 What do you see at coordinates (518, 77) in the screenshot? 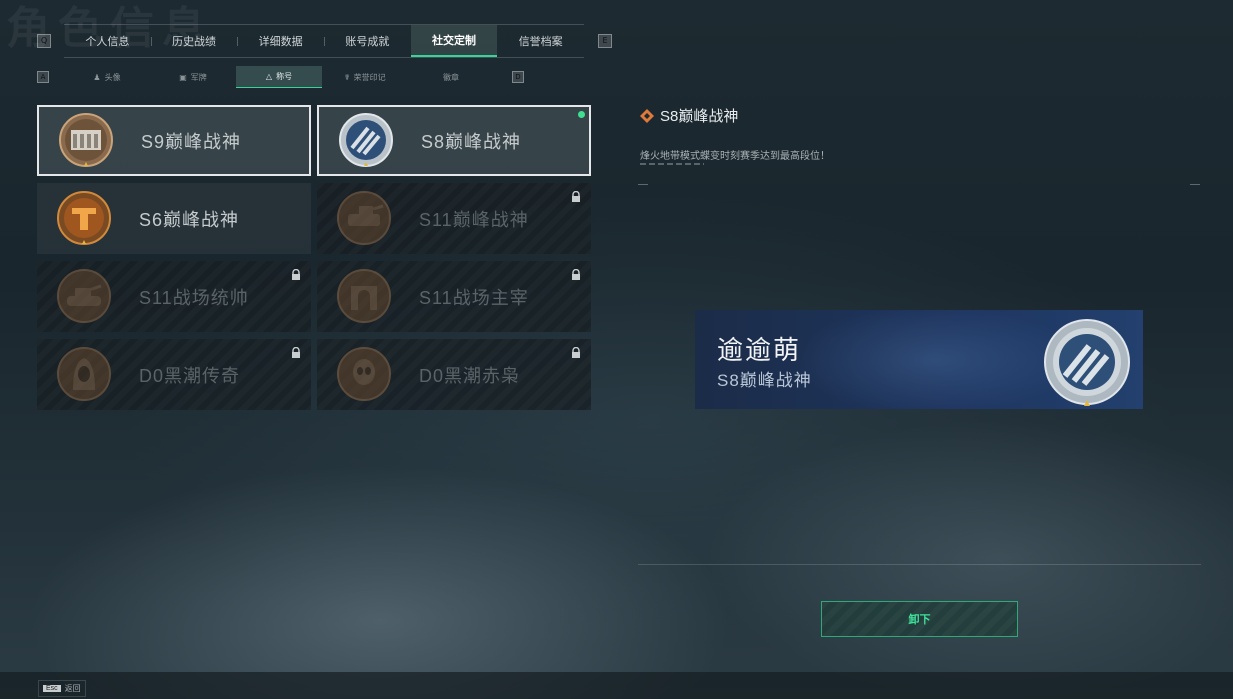
I see `d-key-hint: D` at bounding box center [518, 77].